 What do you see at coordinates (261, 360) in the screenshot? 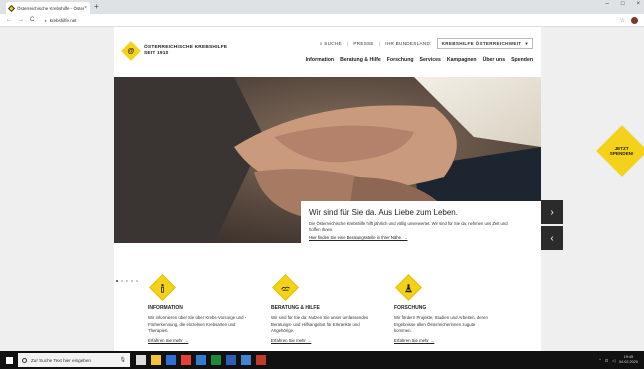
I see `powerpoint-icon` at bounding box center [261, 360].